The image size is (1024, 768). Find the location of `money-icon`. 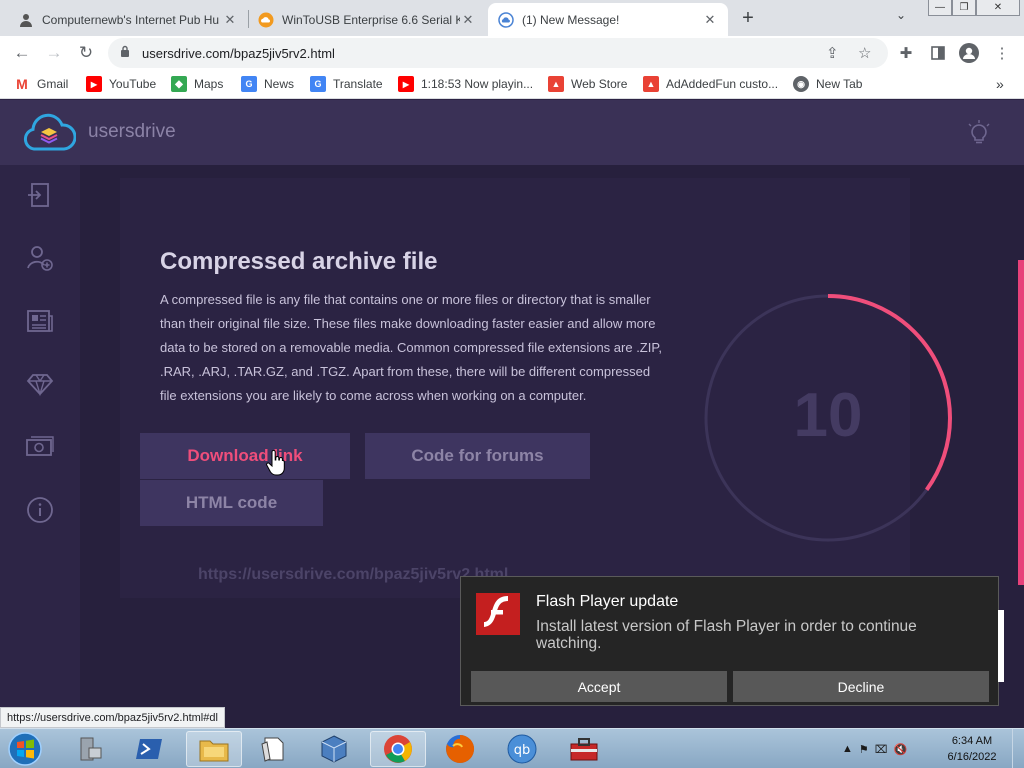

money-icon is located at coordinates (40, 447).